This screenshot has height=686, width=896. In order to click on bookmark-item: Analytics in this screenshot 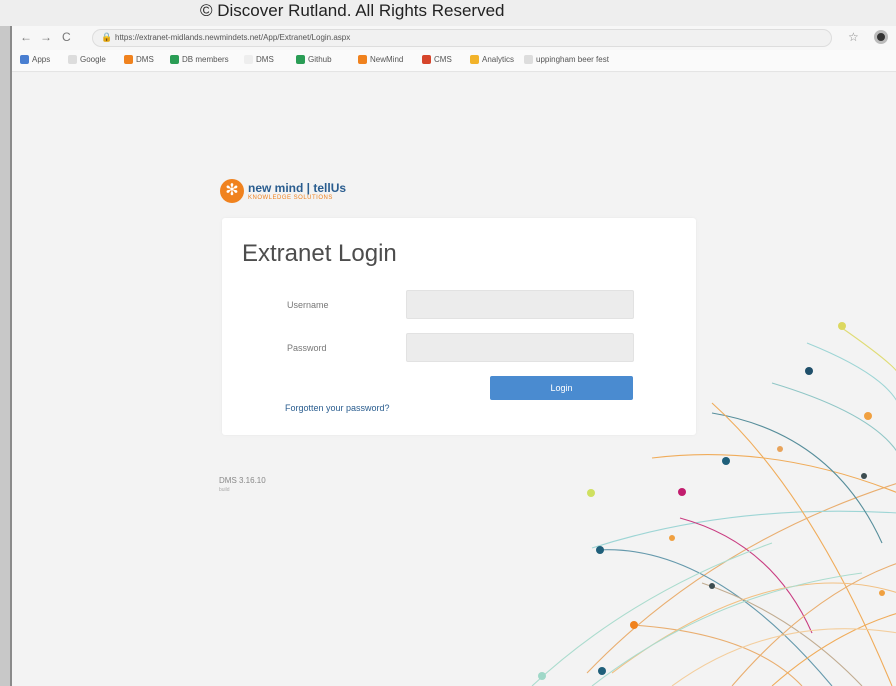, I will do `click(492, 59)`.